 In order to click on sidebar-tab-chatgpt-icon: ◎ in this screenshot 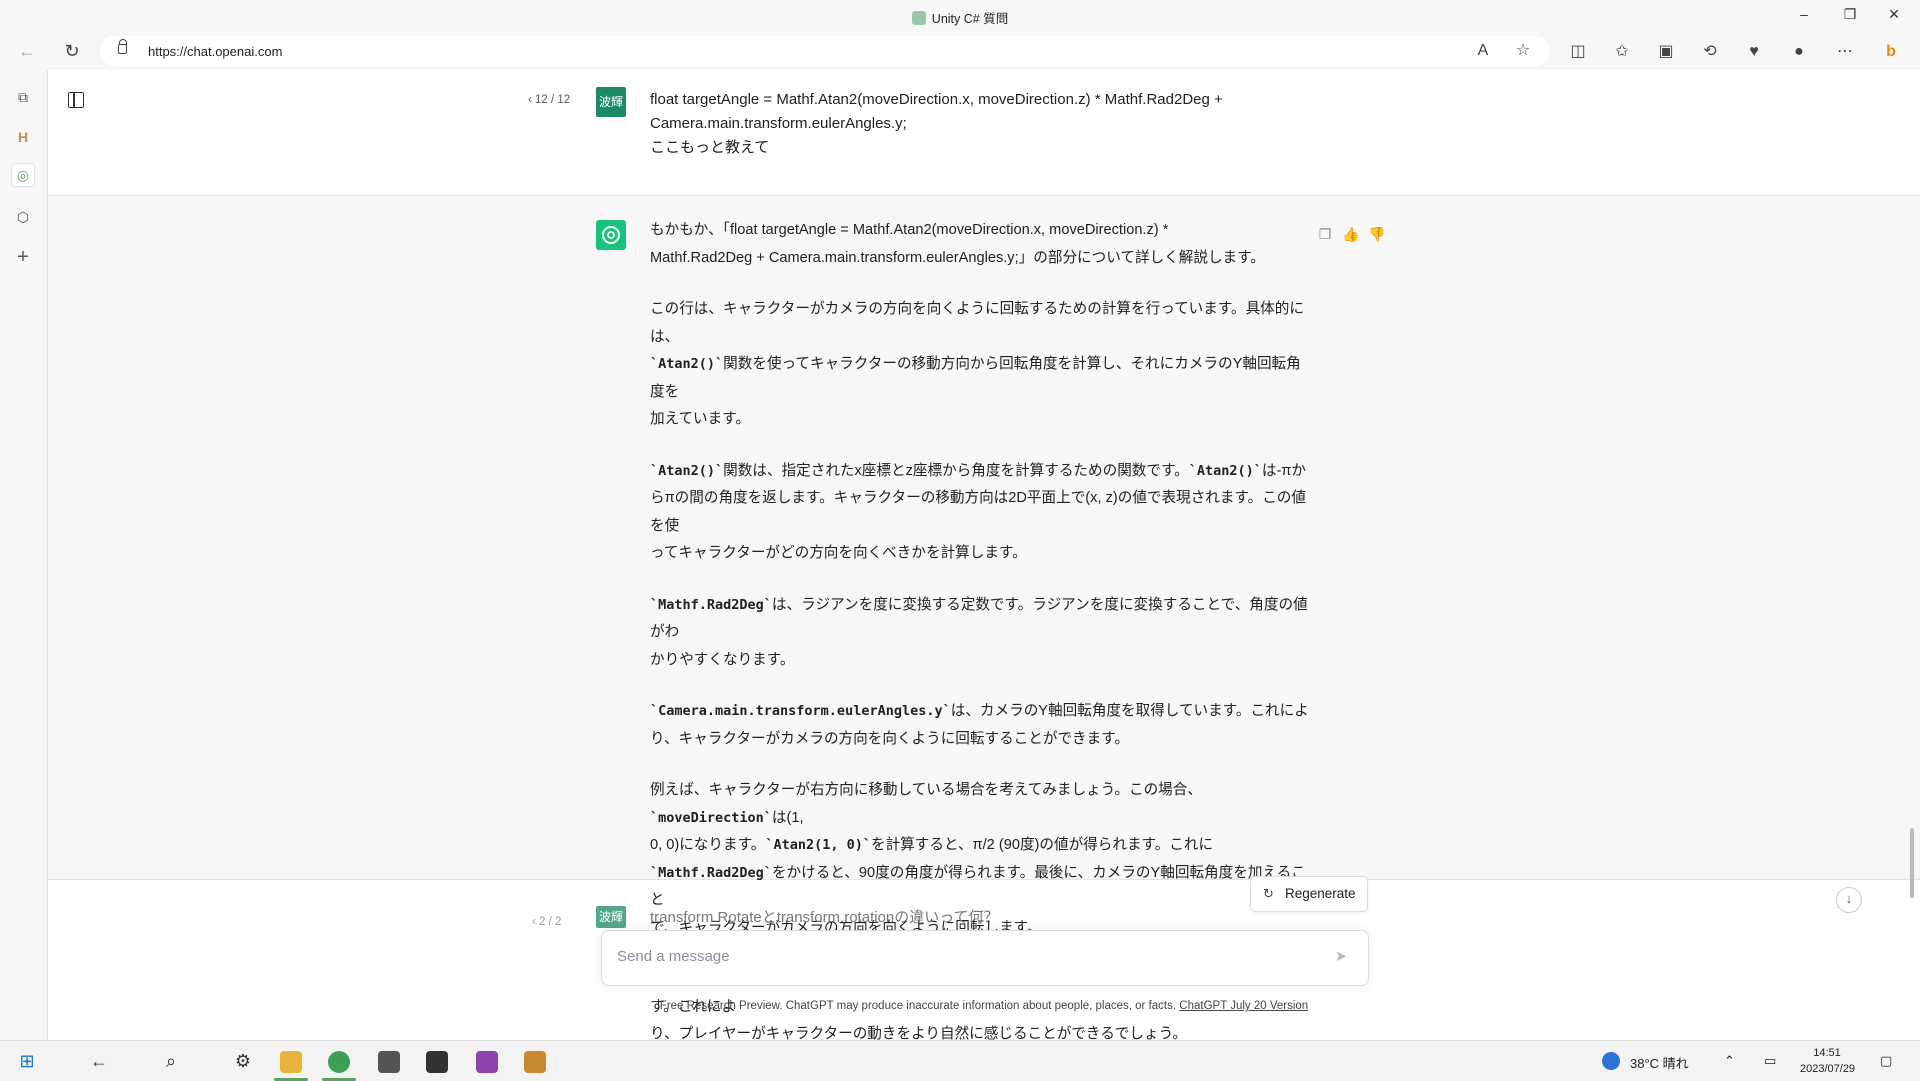, I will do `click(23, 175)`.